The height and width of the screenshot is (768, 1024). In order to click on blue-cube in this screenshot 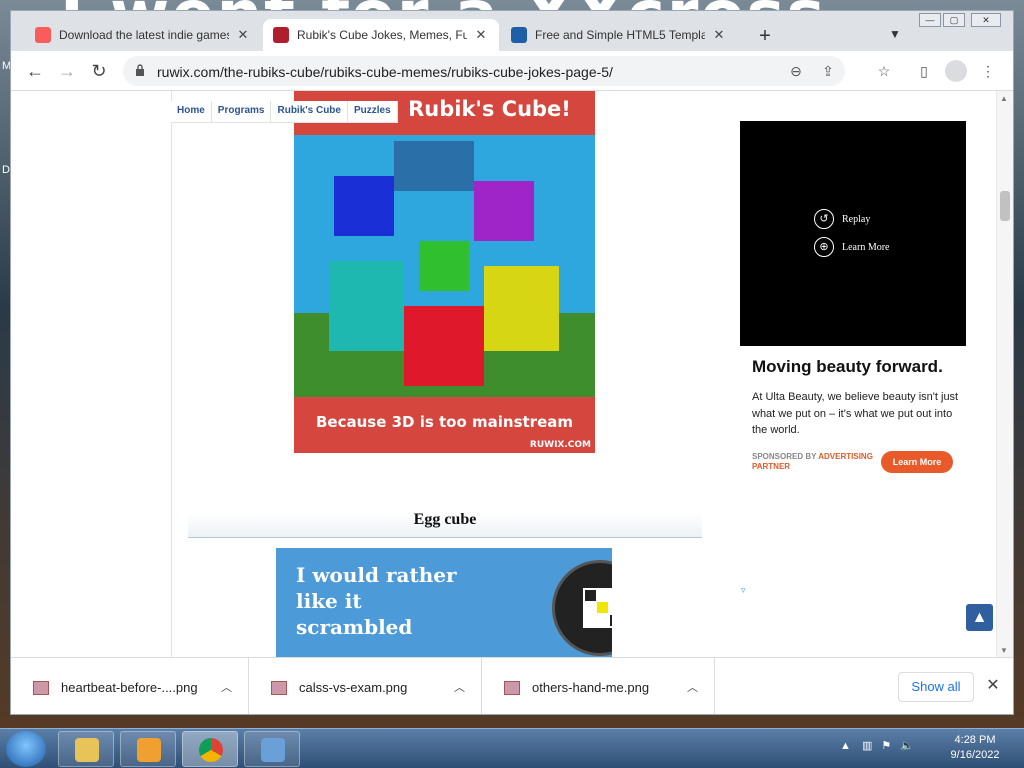, I will do `click(364, 206)`.